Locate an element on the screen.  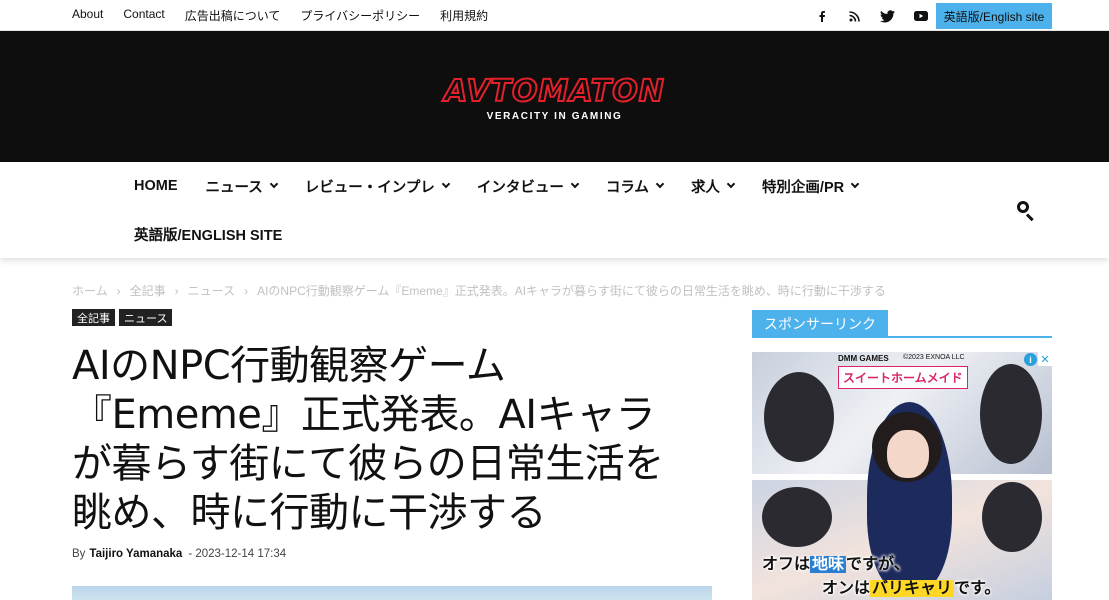
main-nav-row-2: 英語版/ENGLISH SITE is located at coordinates (222, 234).